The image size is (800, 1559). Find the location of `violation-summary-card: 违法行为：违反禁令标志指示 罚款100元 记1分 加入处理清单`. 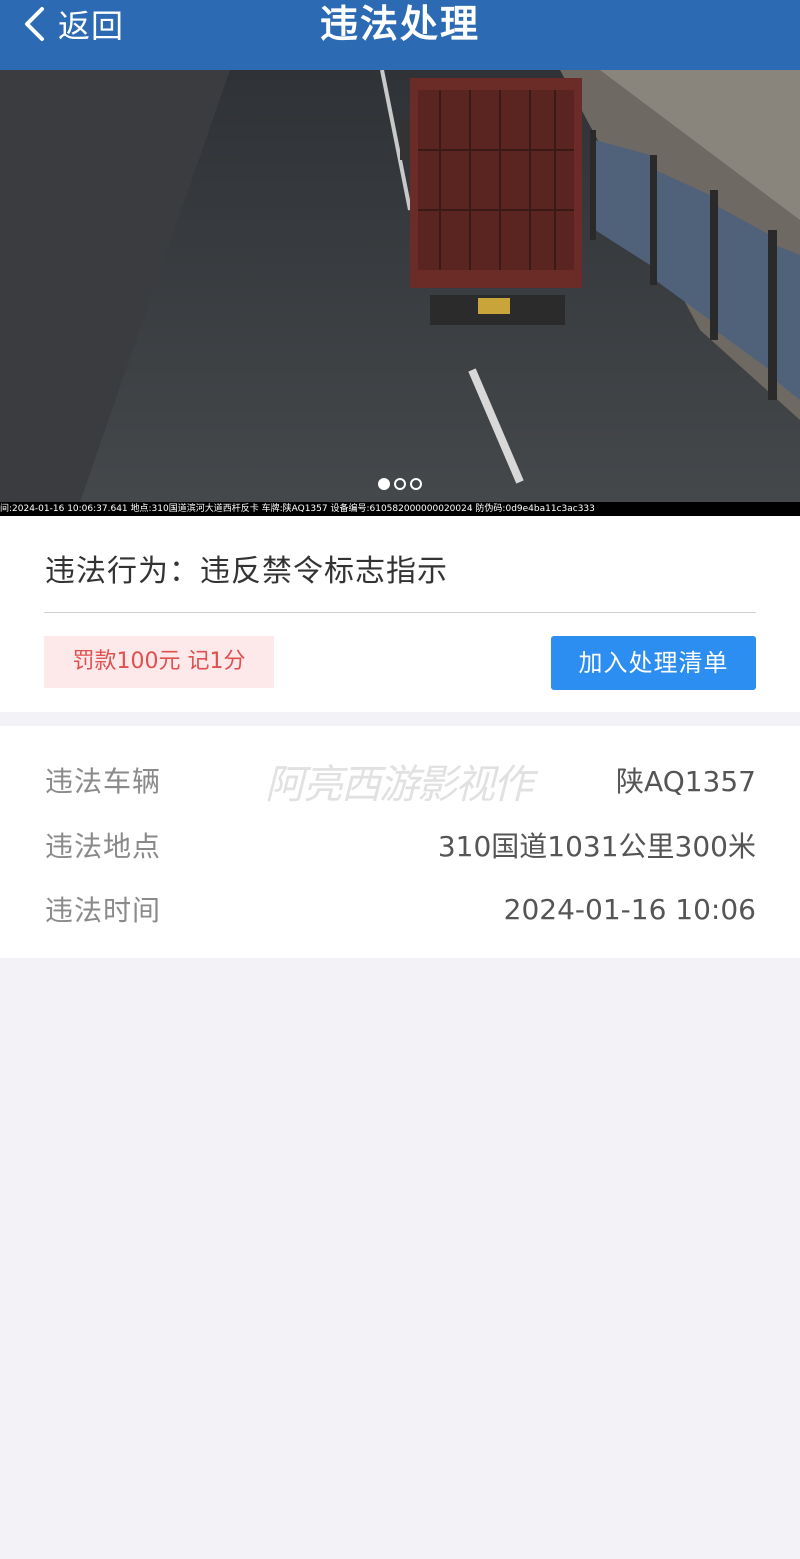

violation-summary-card: 违法行为：违反禁令标志指示 罚款100元 记1分 加入处理清单 is located at coordinates (400, 614).